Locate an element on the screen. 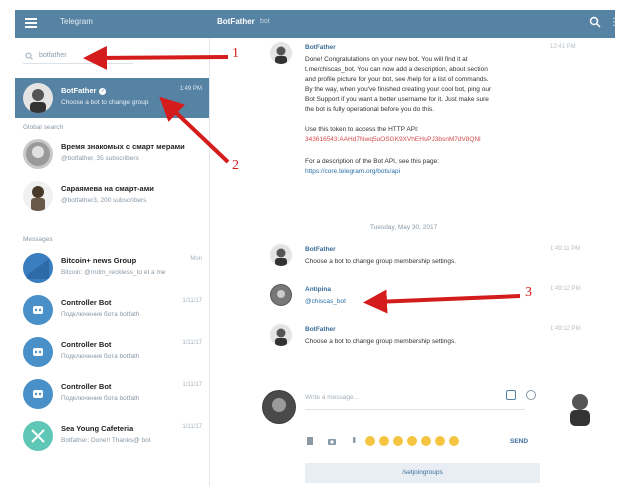 This screenshot has height=486, width=629. peer-avatar is located at coordinates (580, 408).